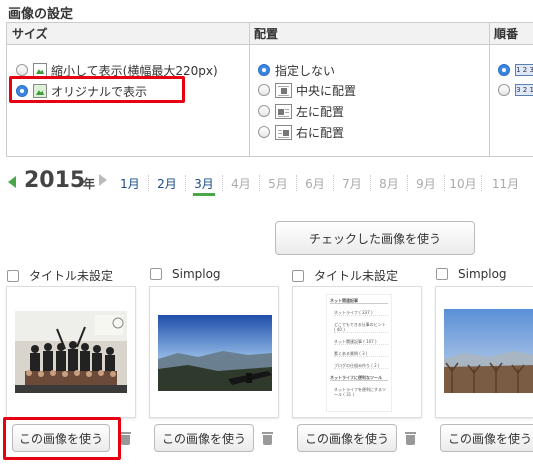  I want to click on align-option-center: 中央に配置, so click(307, 90).